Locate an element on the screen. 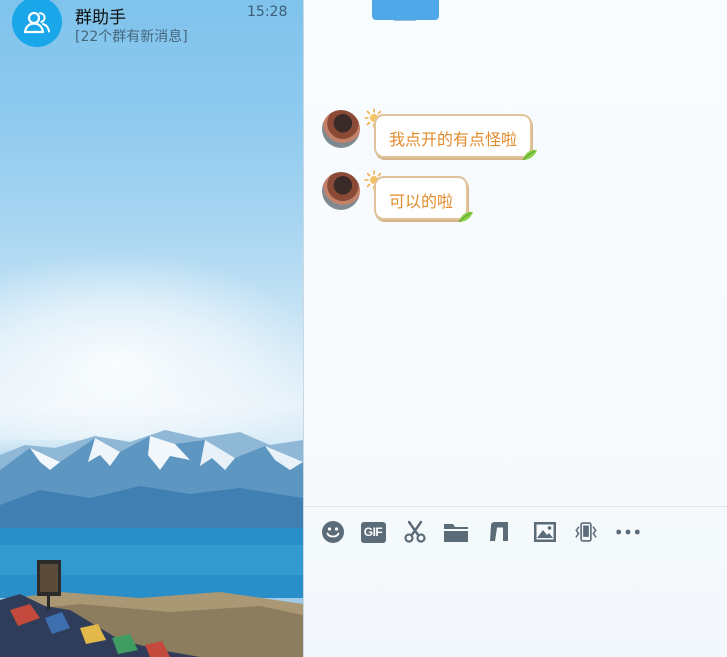 The height and width of the screenshot is (657, 727). more-button is located at coordinates (628, 532).